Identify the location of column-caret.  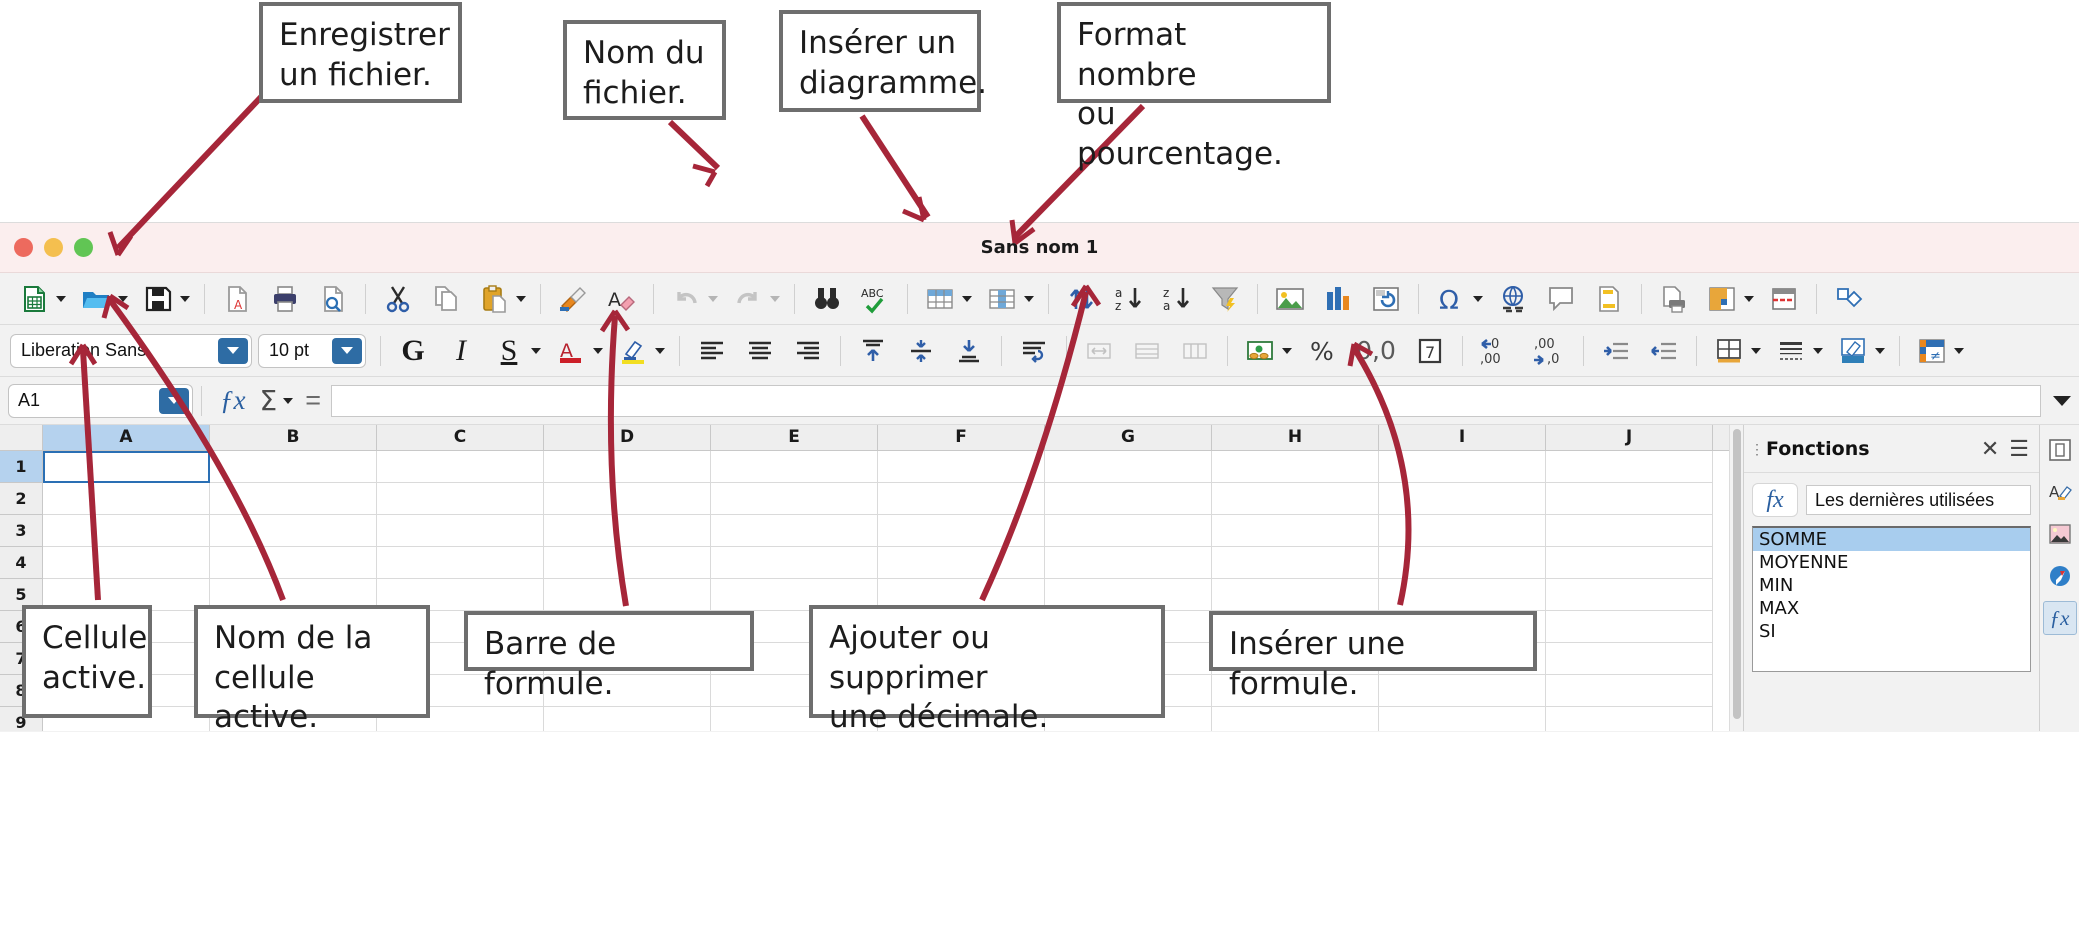
(1029, 299).